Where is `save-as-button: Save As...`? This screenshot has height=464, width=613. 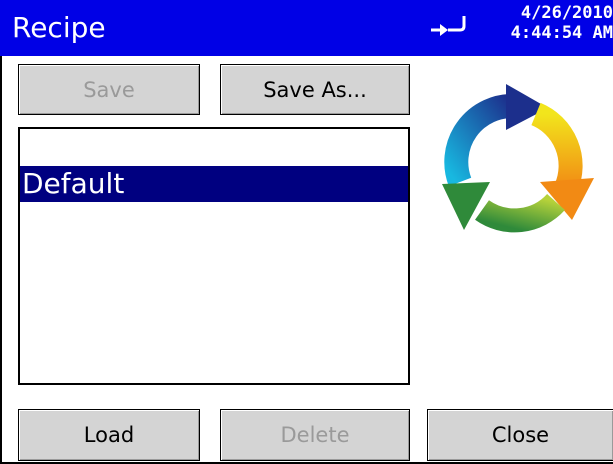 save-as-button: Save As... is located at coordinates (315, 89).